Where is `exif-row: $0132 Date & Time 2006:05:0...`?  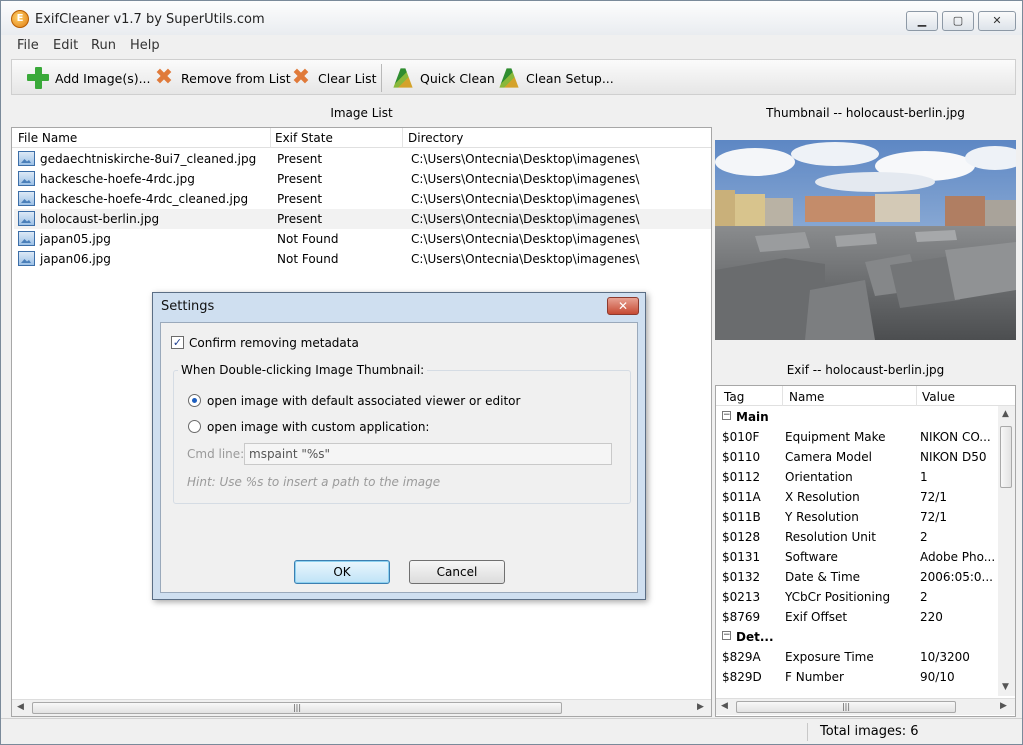
exif-row: $0132 Date & Time 2006:05:0... is located at coordinates (857, 576).